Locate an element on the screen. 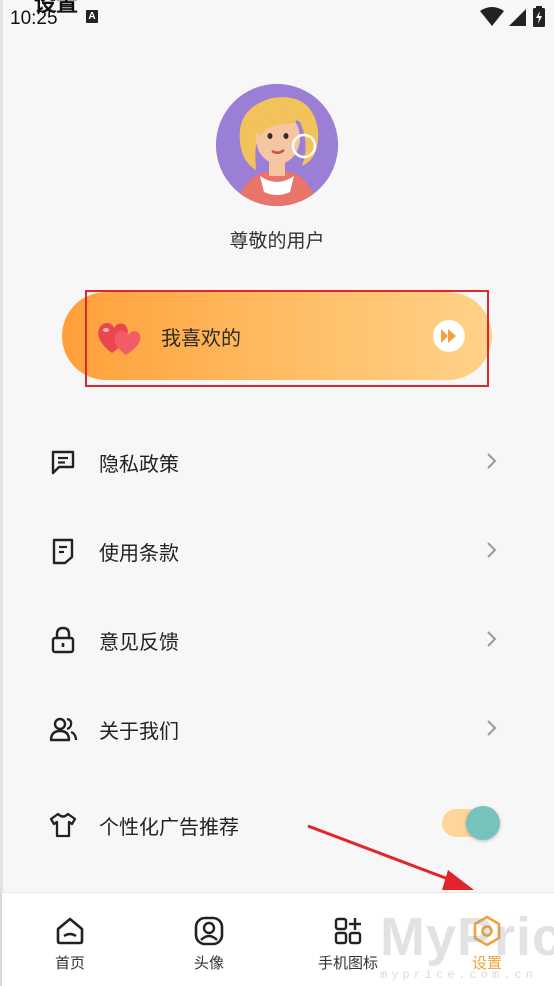 The width and height of the screenshot is (554, 986). home-icon is located at coordinates (70, 931).